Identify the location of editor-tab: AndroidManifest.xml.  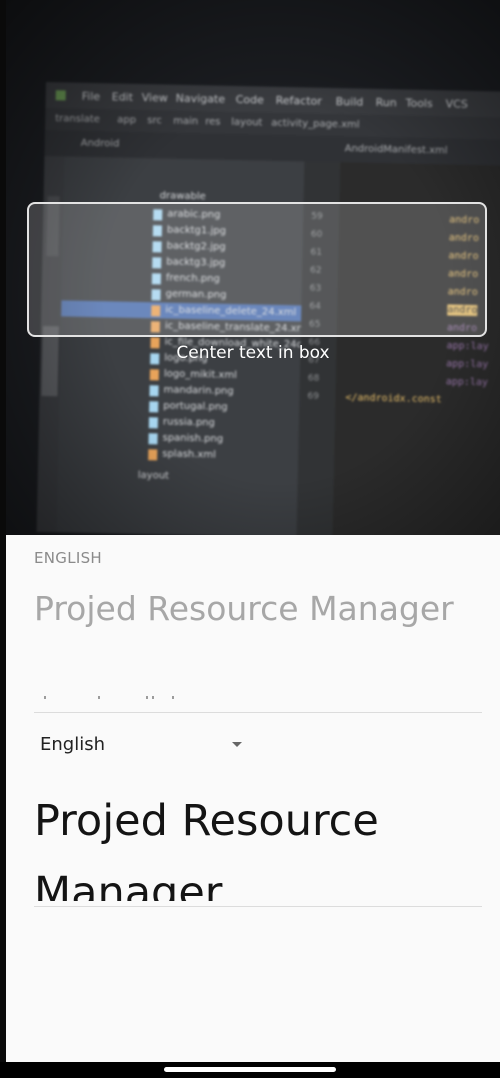
(396, 150).